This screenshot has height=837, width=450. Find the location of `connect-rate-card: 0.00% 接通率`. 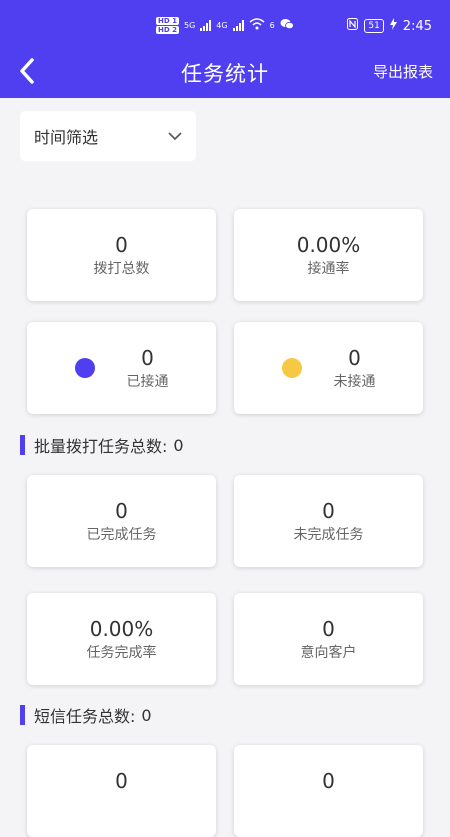

connect-rate-card: 0.00% 接通率 is located at coordinates (328, 255).